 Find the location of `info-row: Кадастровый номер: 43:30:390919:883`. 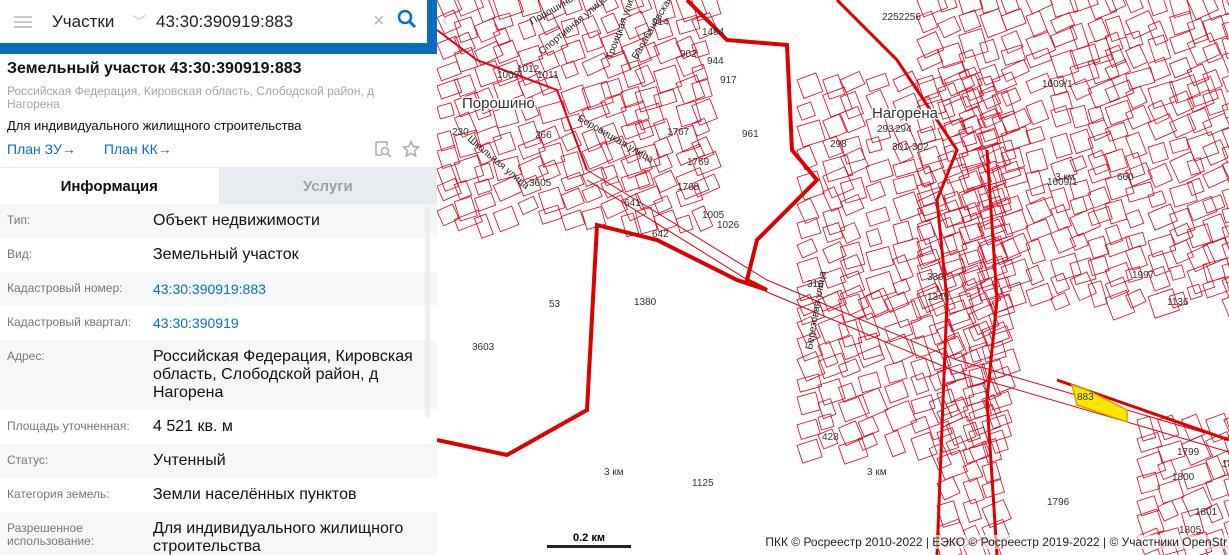

info-row: Кадастровый номер: 43:30:390919:883 is located at coordinates (218, 289).